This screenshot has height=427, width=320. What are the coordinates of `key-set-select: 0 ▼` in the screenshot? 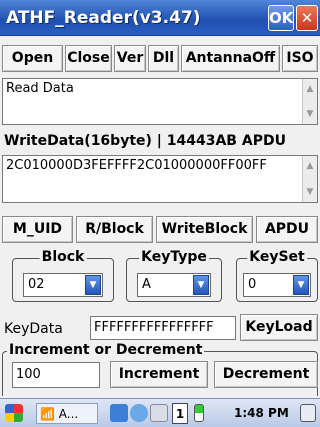 It's located at (277, 285).